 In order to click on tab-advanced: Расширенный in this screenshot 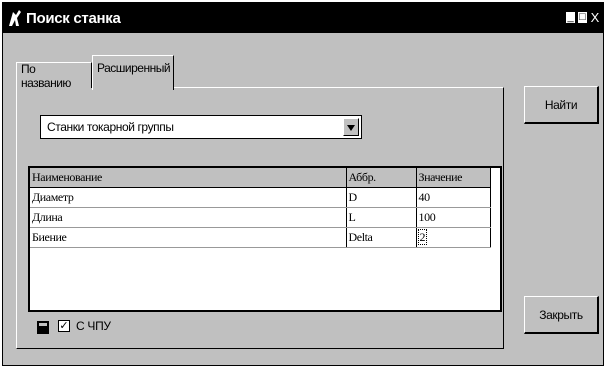, I will do `click(133, 72)`.